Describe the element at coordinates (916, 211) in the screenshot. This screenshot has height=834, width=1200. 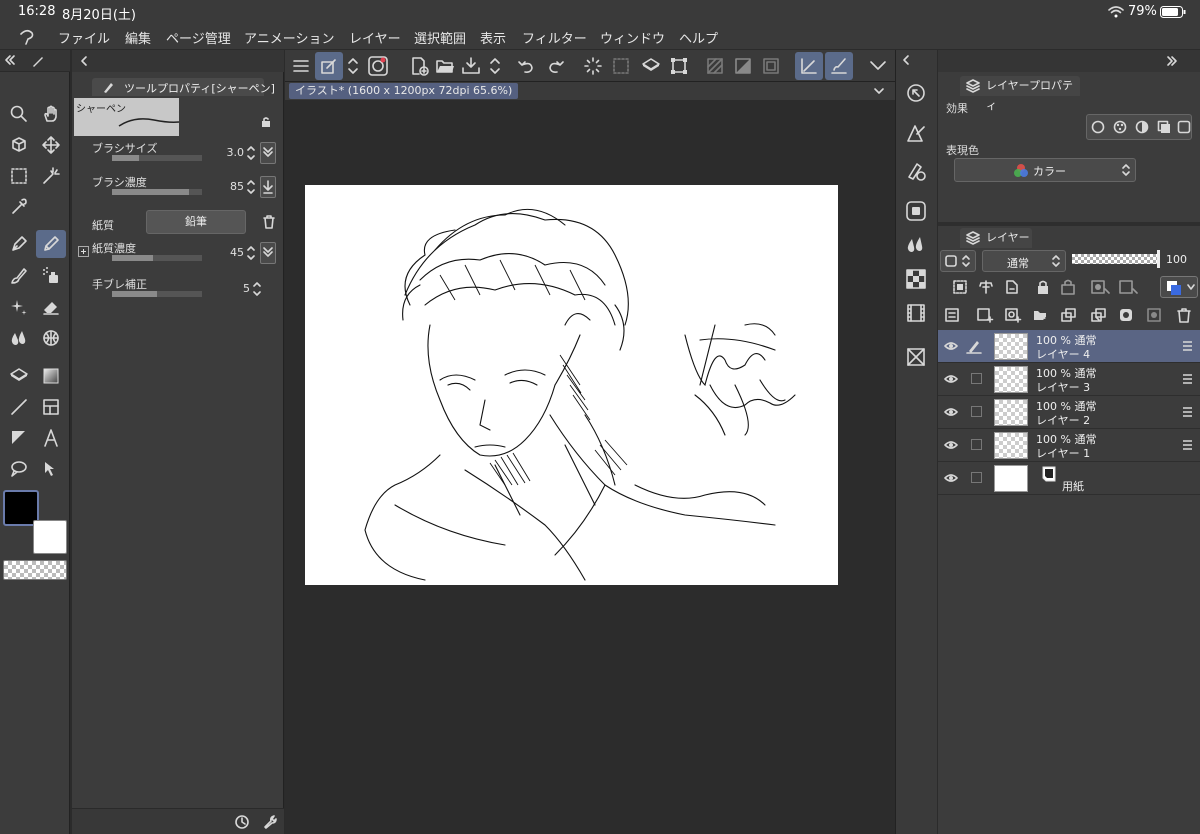
I see `color-wheel-icon` at that location.